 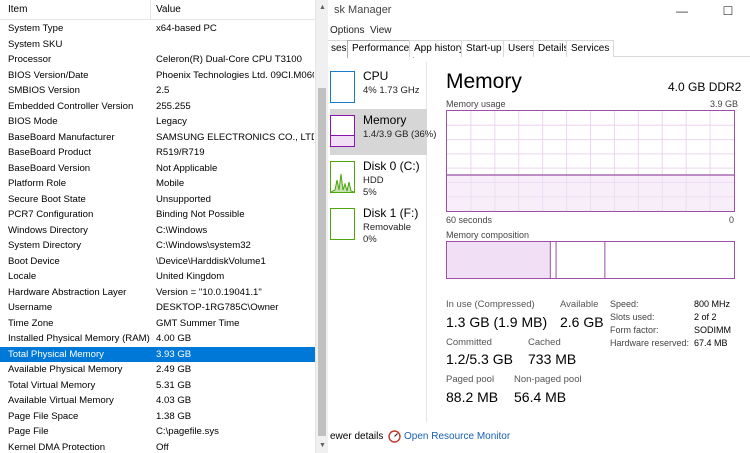 What do you see at coordinates (174, 338) in the screenshot?
I see `row-value: 4.00 GB` at bounding box center [174, 338].